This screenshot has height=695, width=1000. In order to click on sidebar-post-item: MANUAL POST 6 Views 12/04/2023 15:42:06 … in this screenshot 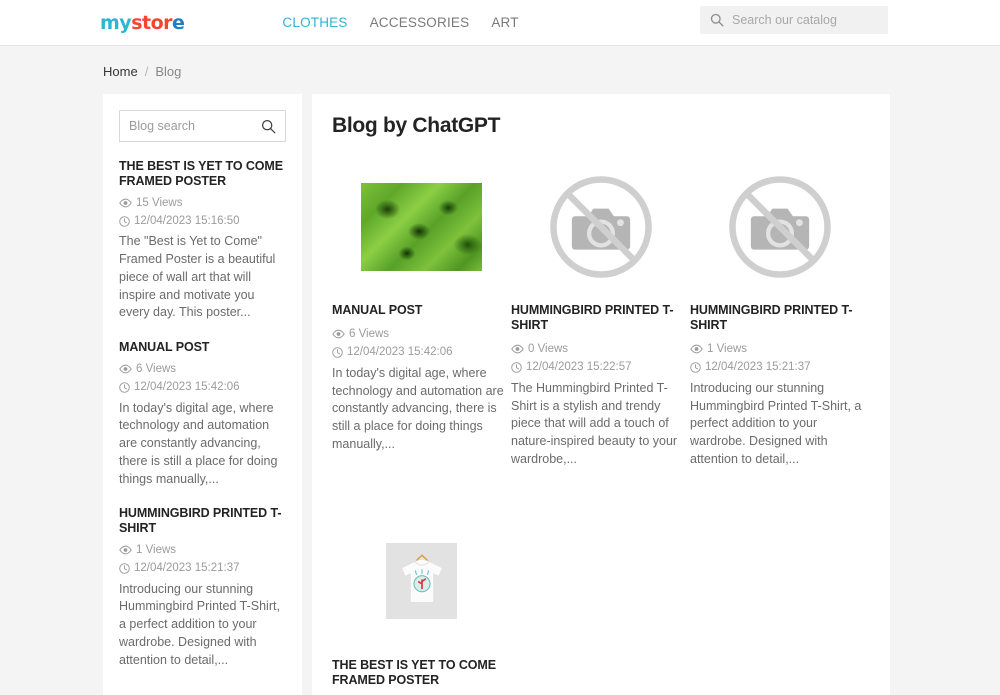, I will do `click(202, 414)`.